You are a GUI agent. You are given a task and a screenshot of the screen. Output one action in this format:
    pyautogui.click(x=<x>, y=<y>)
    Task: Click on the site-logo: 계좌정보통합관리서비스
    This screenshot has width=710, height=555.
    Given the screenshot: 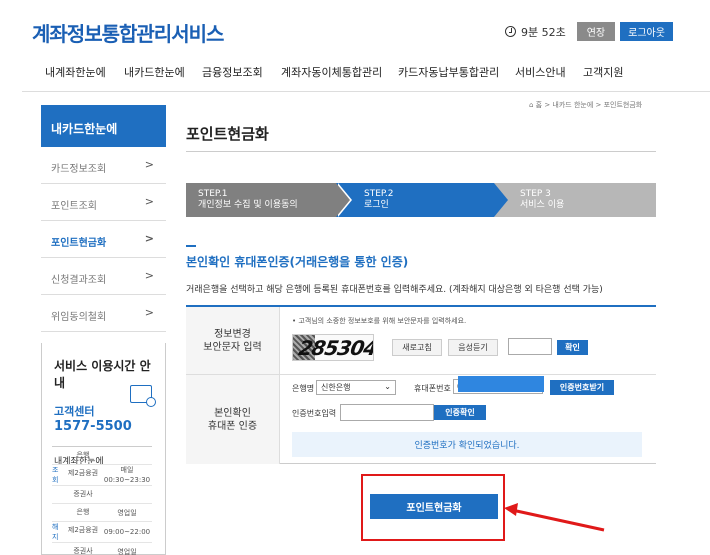 What is the action you would take?
    pyautogui.click(x=128, y=32)
    